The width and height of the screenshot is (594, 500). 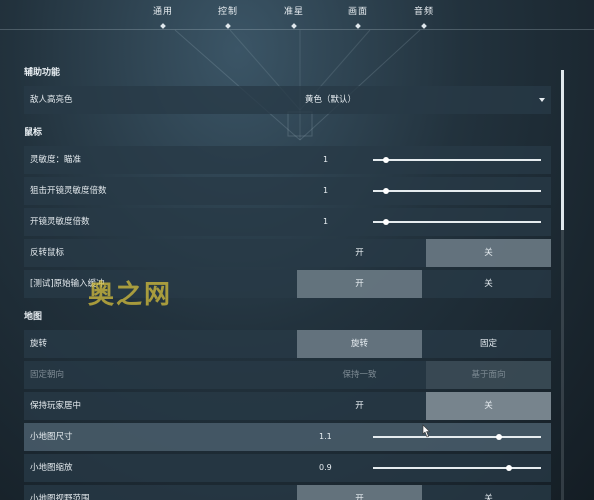 What do you see at coordinates (424, 284) in the screenshot?
I see `raw-input-toggle: 开 关` at bounding box center [424, 284].